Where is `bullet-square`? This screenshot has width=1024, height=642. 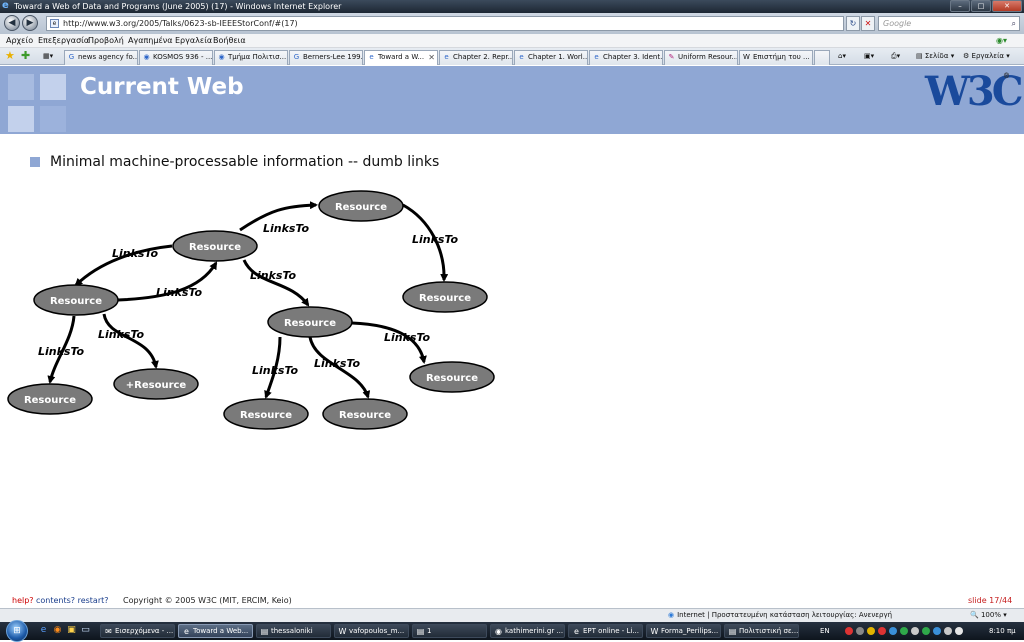
bullet-square is located at coordinates (35, 162).